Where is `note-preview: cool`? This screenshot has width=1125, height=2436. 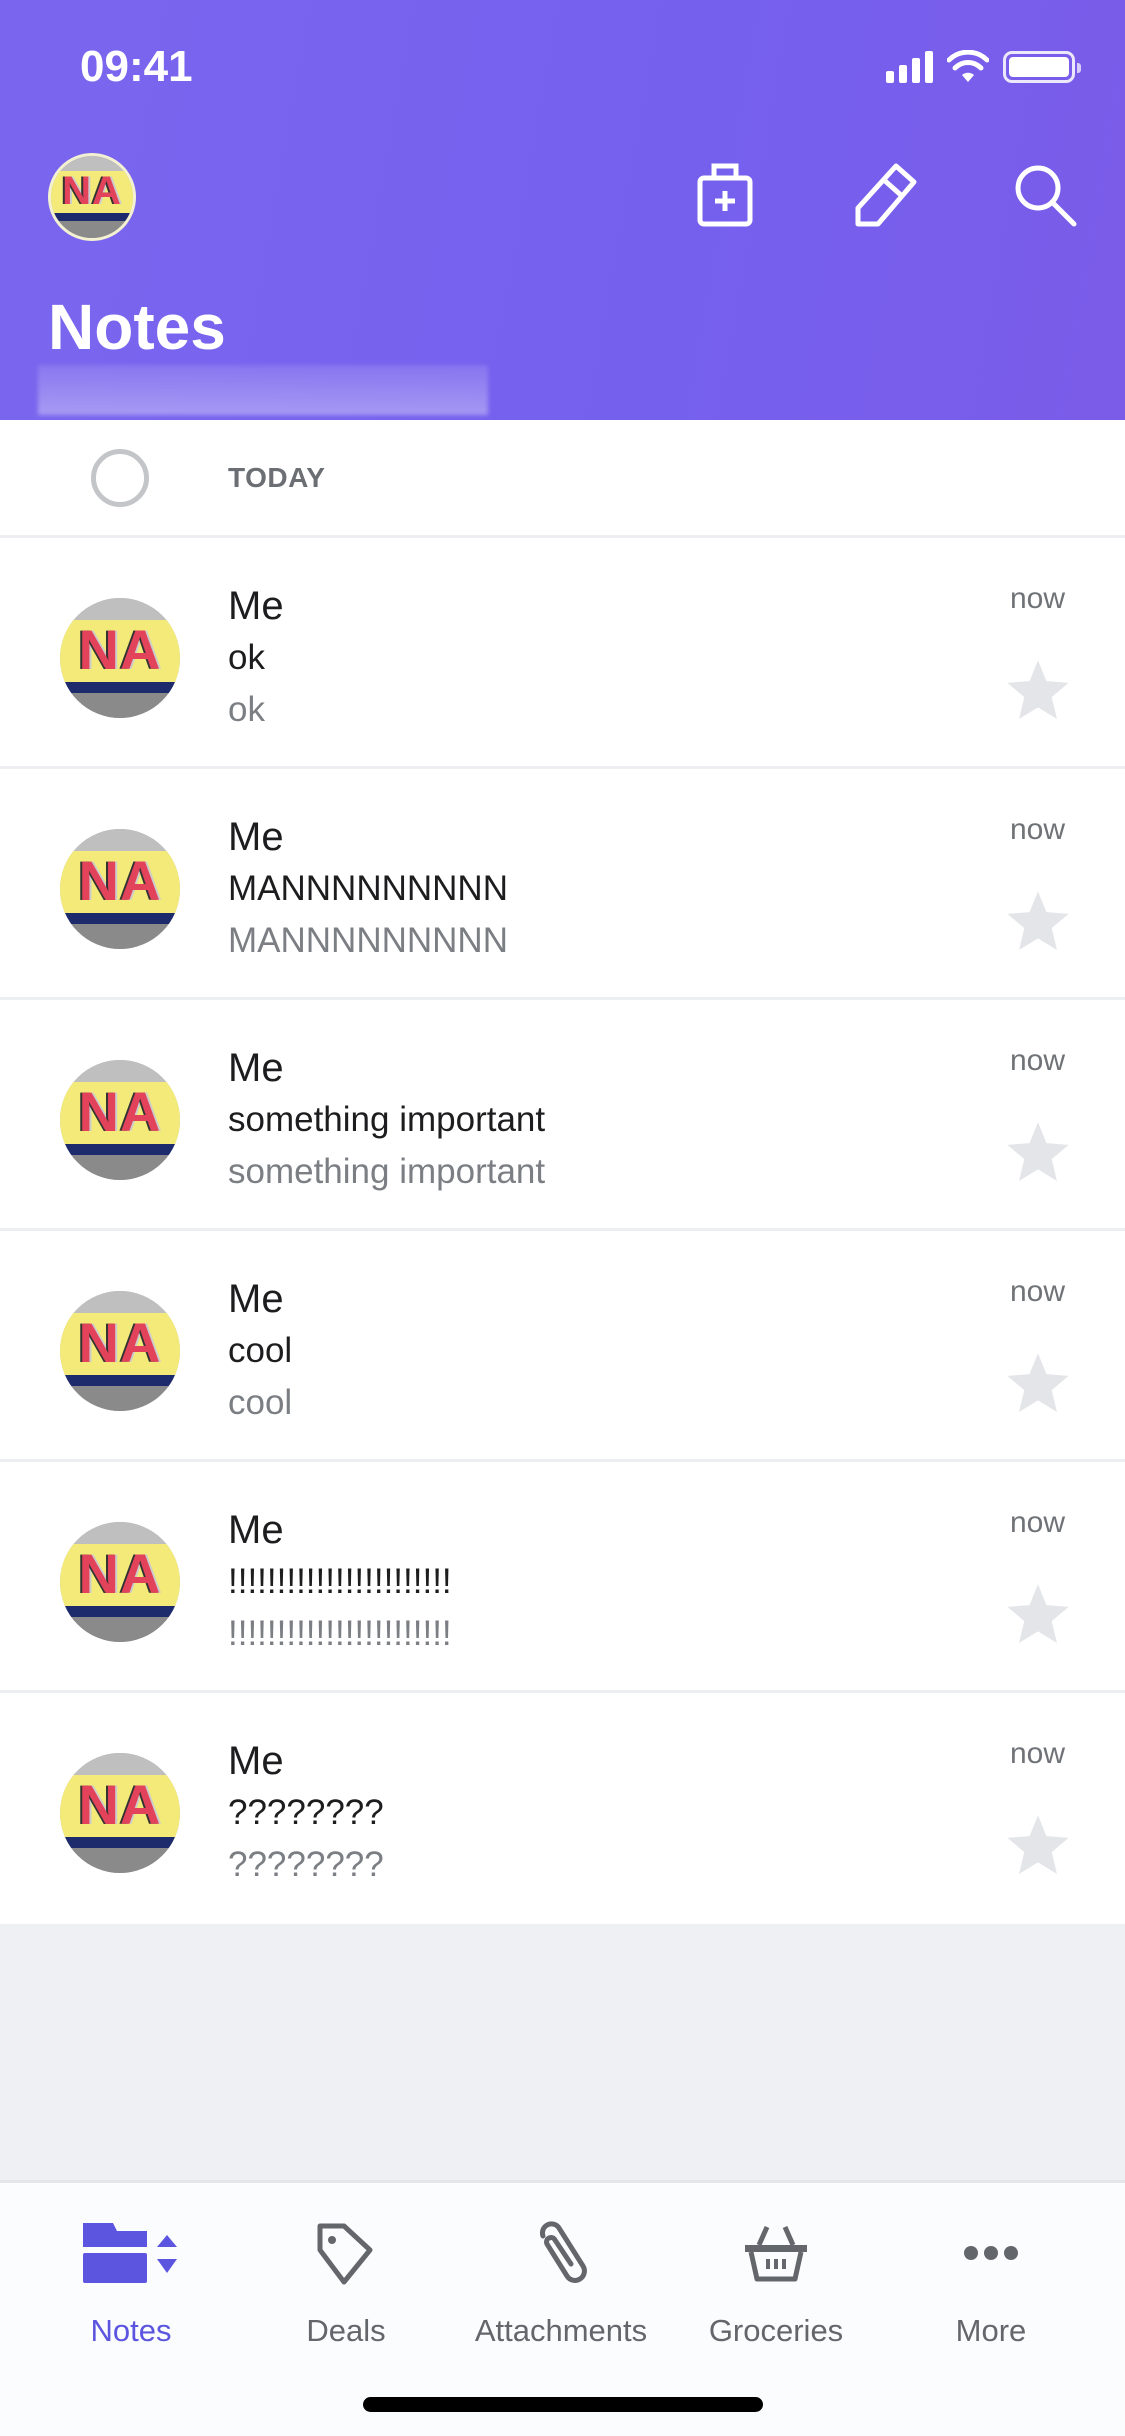
note-preview: cool is located at coordinates (260, 1402).